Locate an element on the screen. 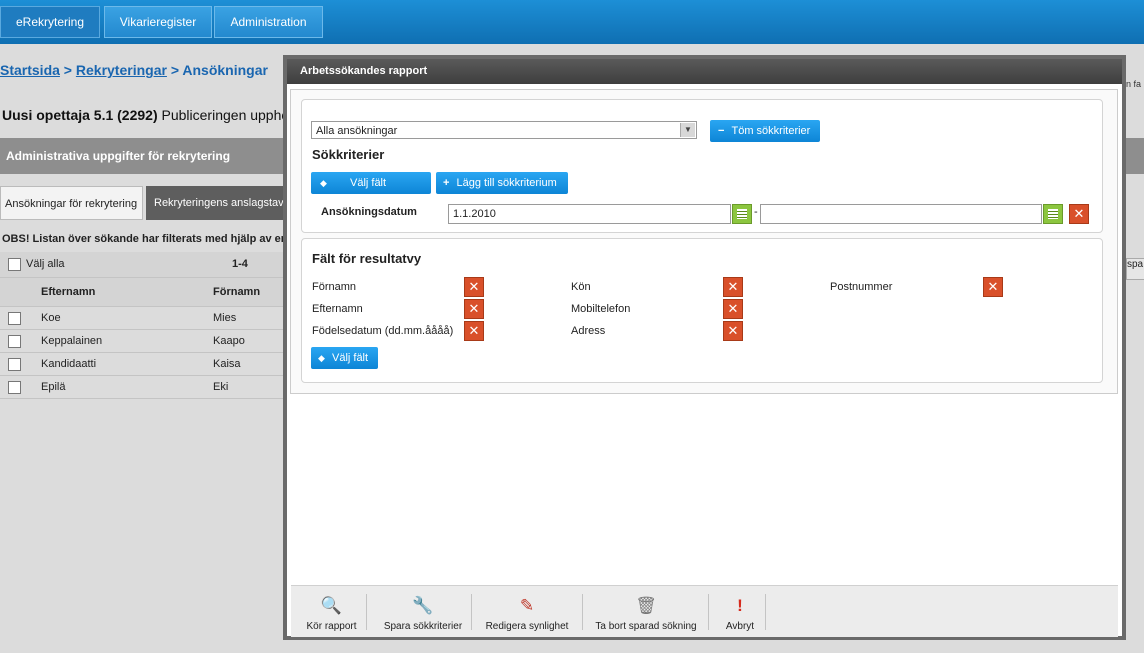  row-lastname: Epilä is located at coordinates (53, 387).